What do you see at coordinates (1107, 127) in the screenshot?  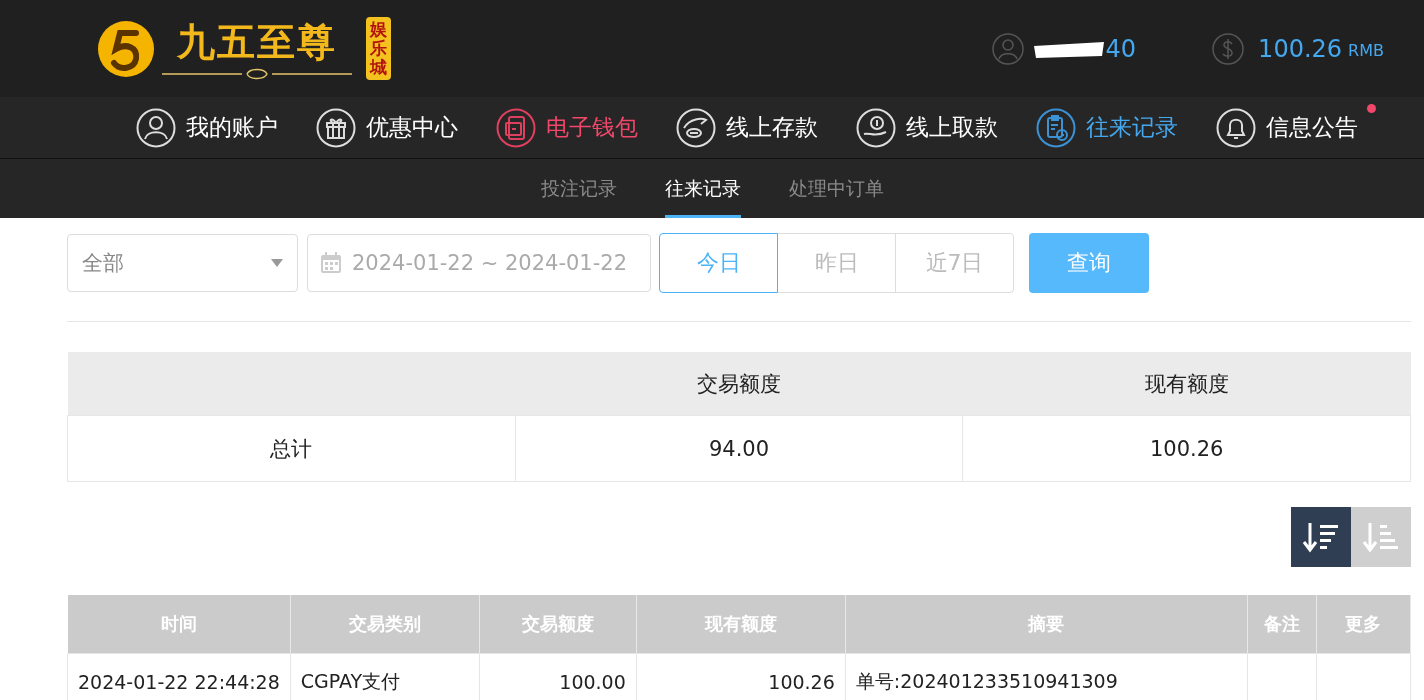 I see `nav-item: 往来记录` at bounding box center [1107, 127].